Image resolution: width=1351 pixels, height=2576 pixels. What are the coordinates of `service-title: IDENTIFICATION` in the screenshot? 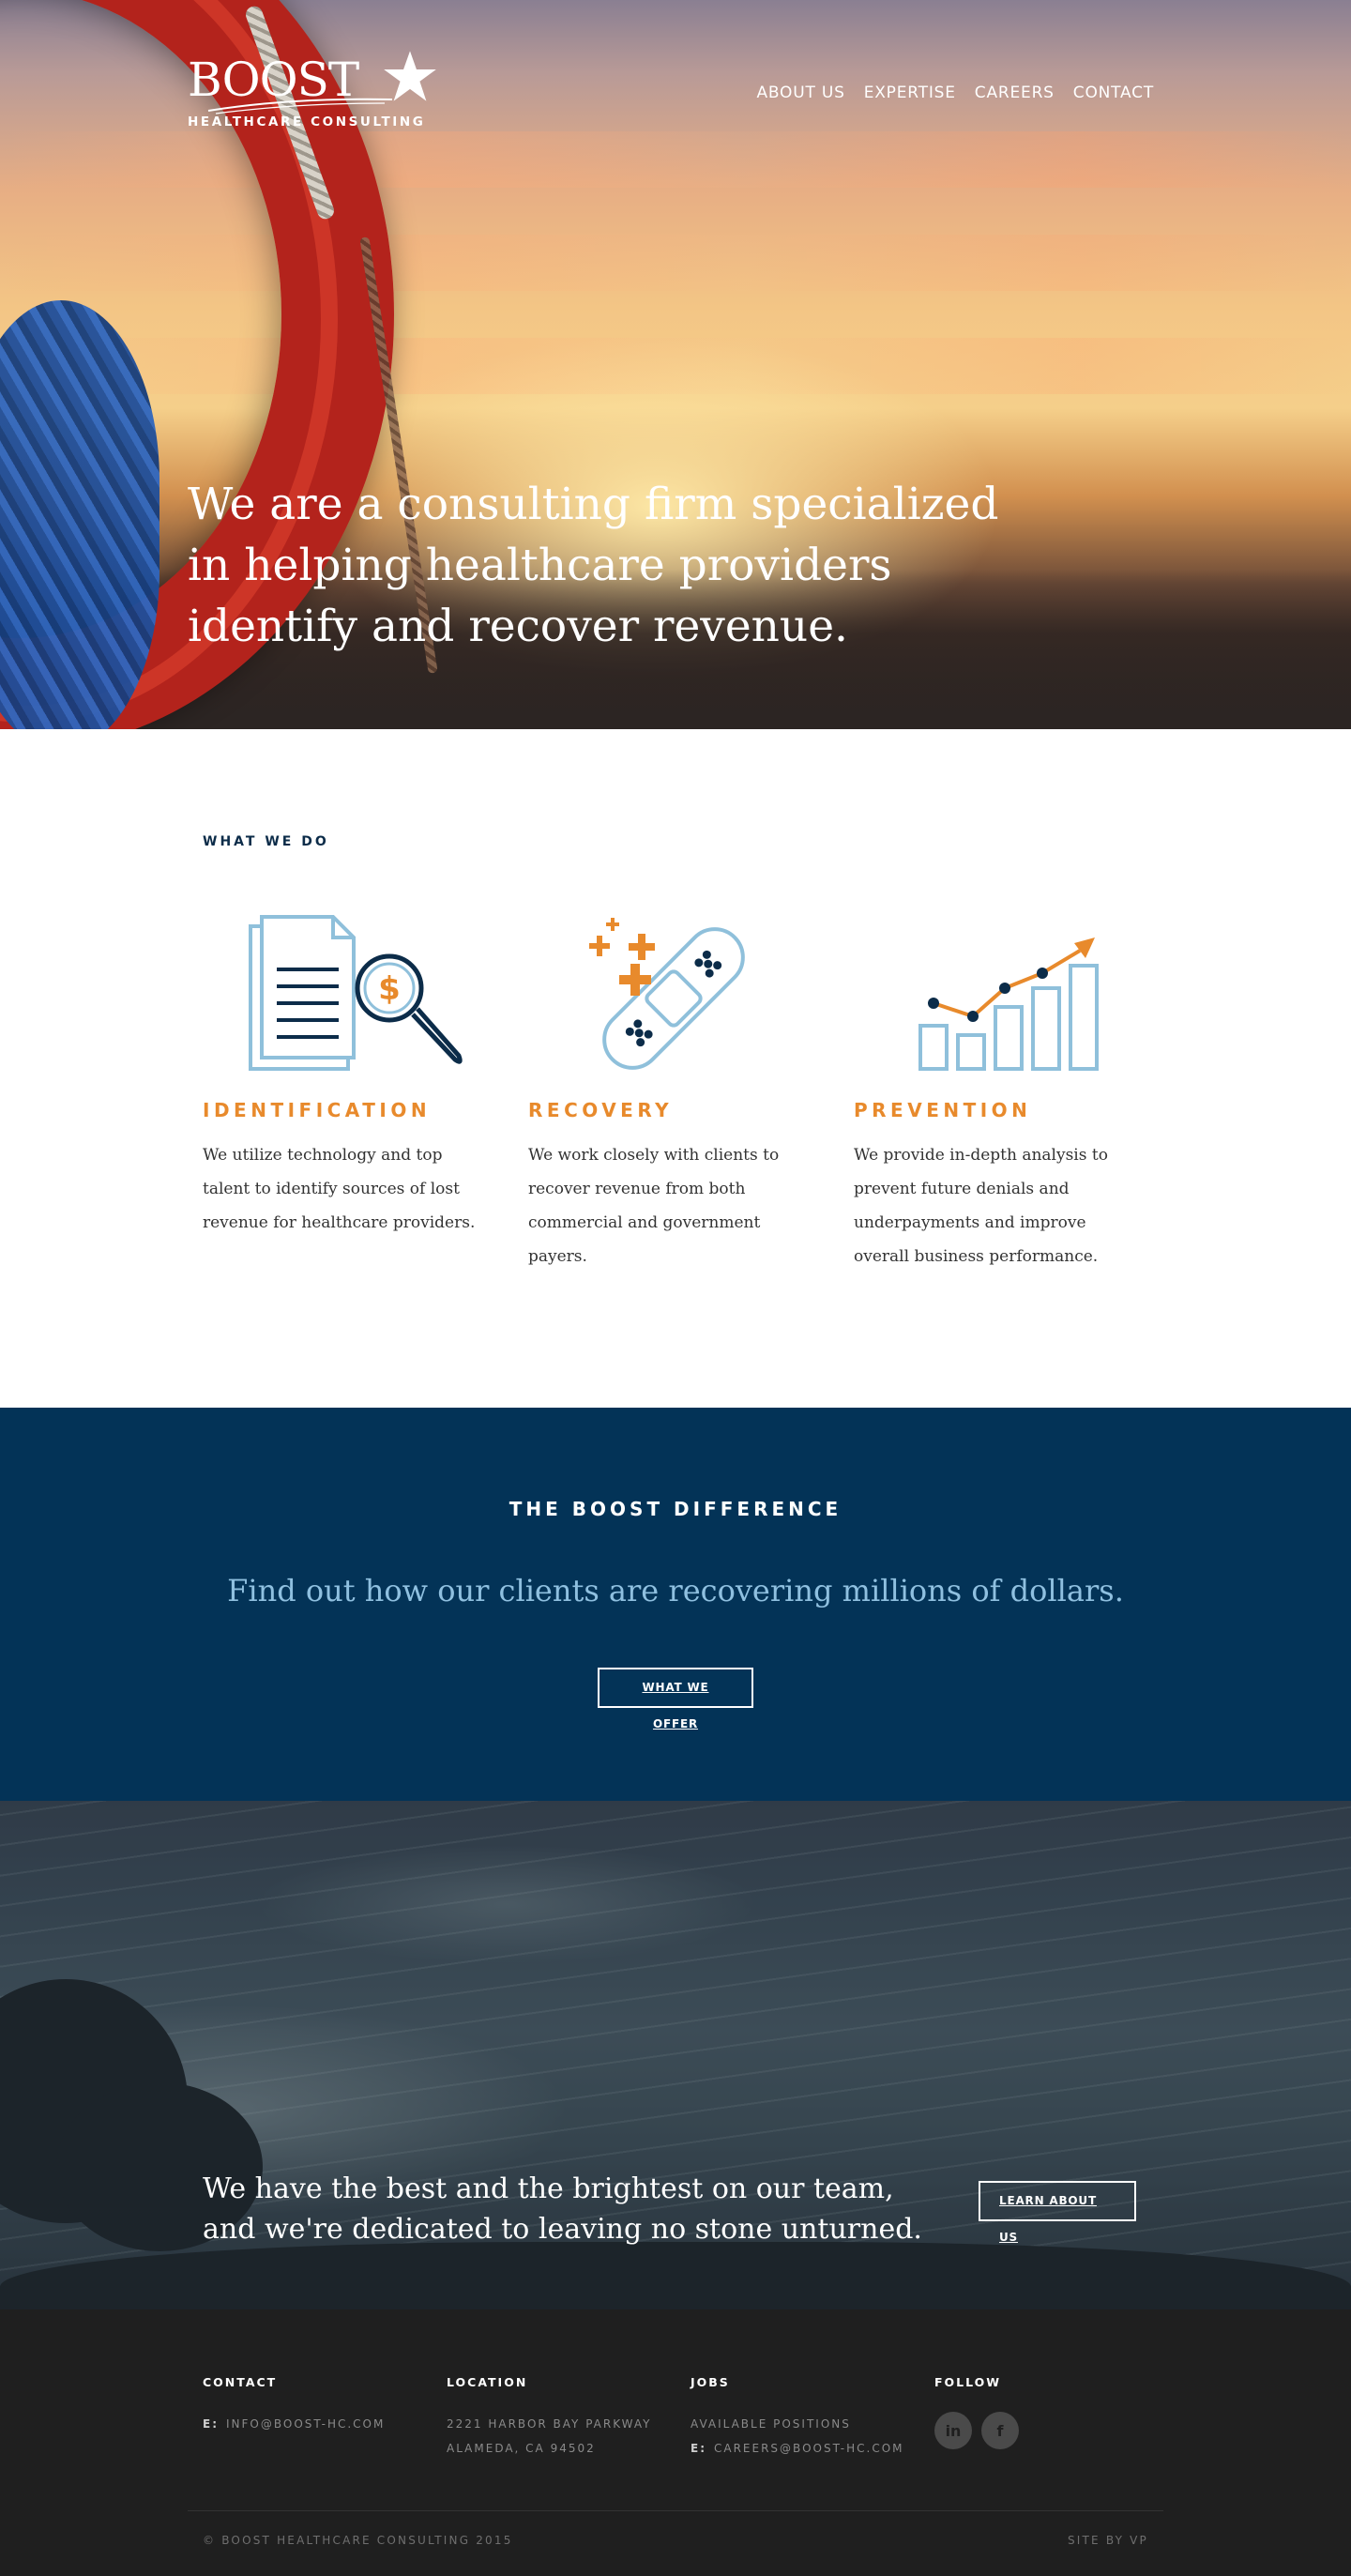 It's located at (318, 1110).